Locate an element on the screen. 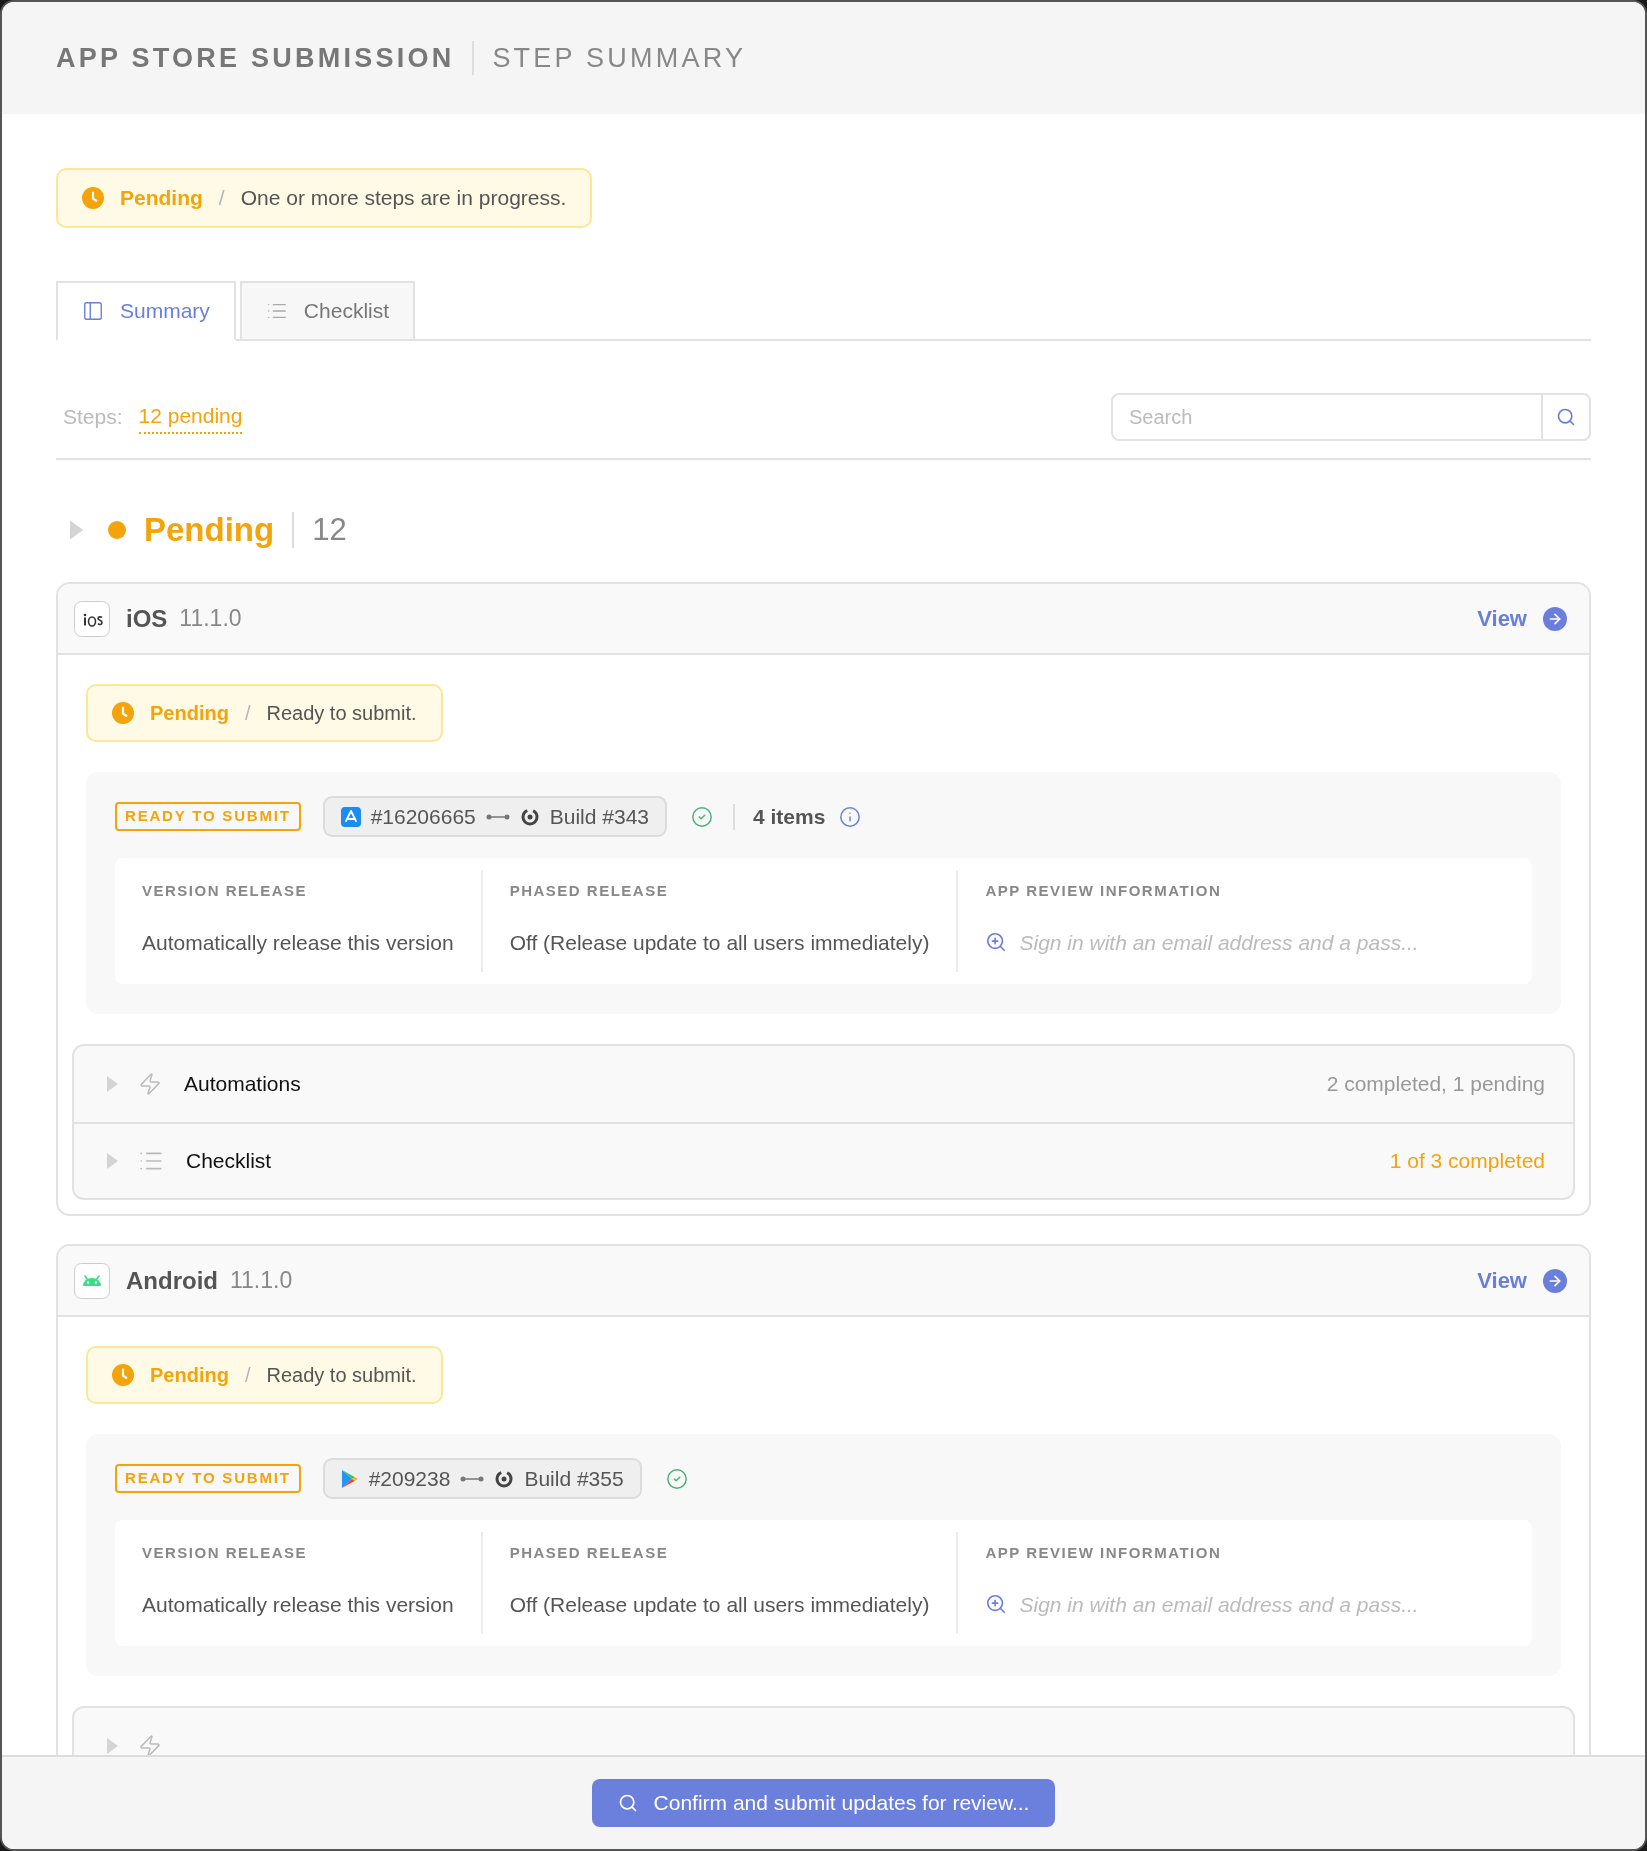 The image size is (1647, 1851). section-summary: 2 completed, 1 pending is located at coordinates (1435, 1084).